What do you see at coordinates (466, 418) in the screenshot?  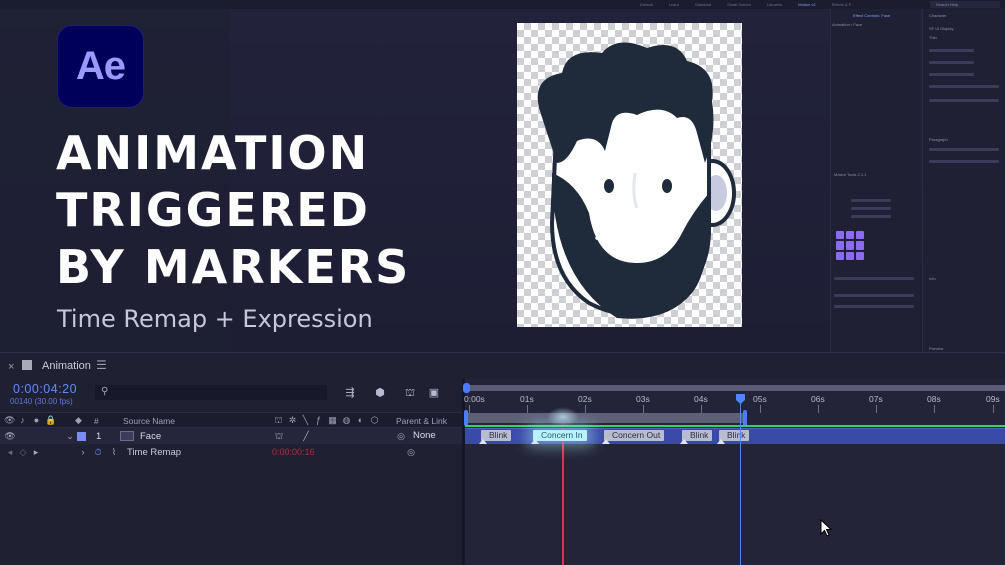 I see `work-area-start-handle` at bounding box center [466, 418].